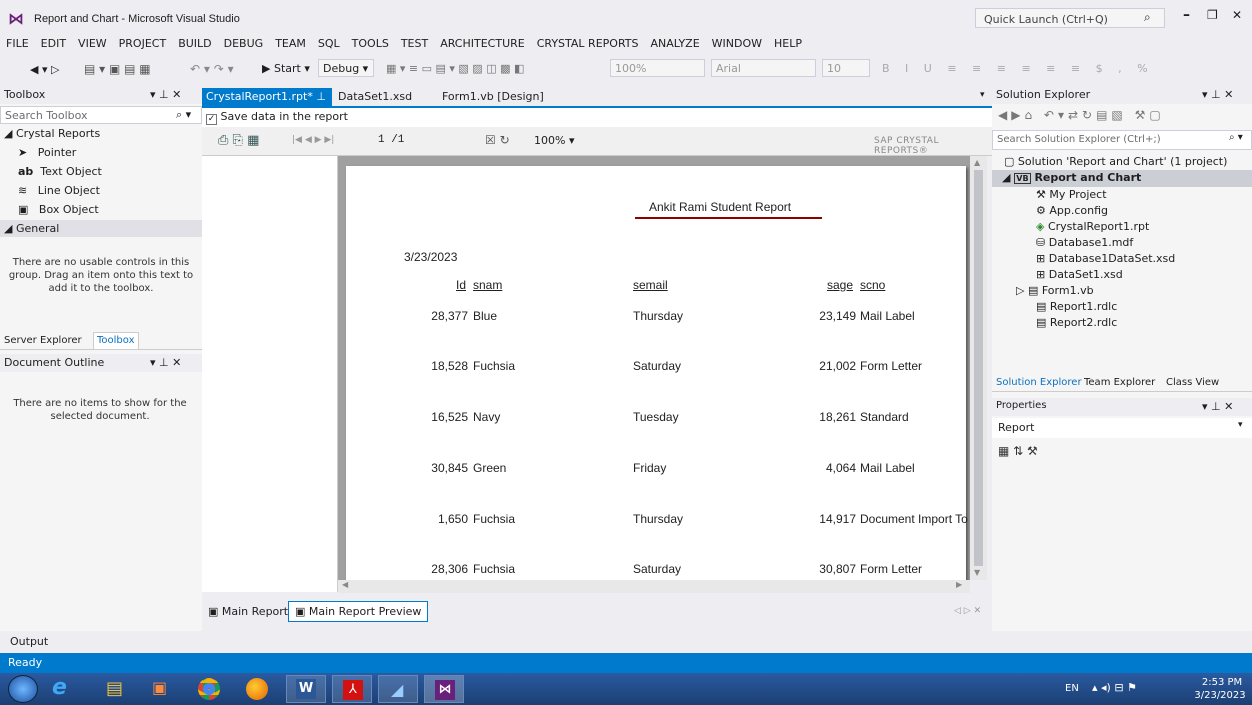 This screenshot has width=1252, height=705. I want to click on tab-form1-design: Form1.vb [Design], so click(493, 96).